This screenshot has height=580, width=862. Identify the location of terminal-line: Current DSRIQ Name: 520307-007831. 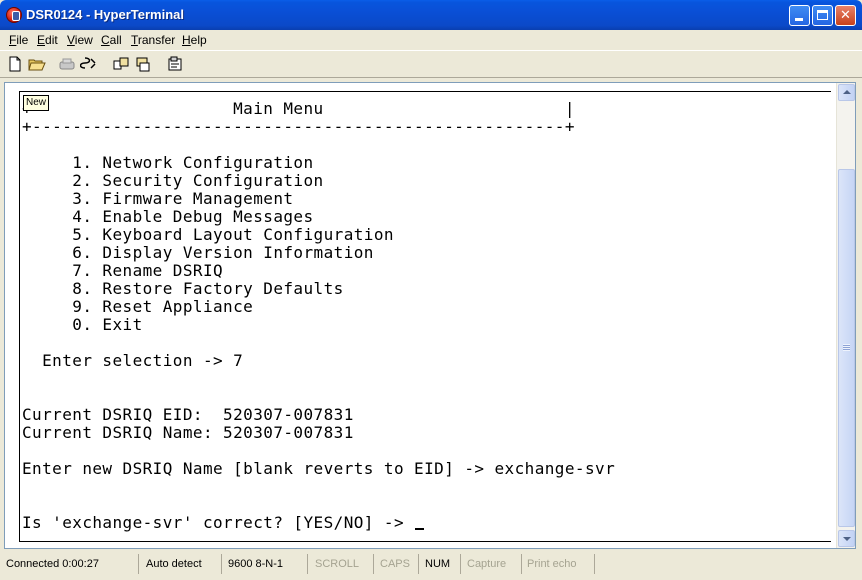
(188, 432).